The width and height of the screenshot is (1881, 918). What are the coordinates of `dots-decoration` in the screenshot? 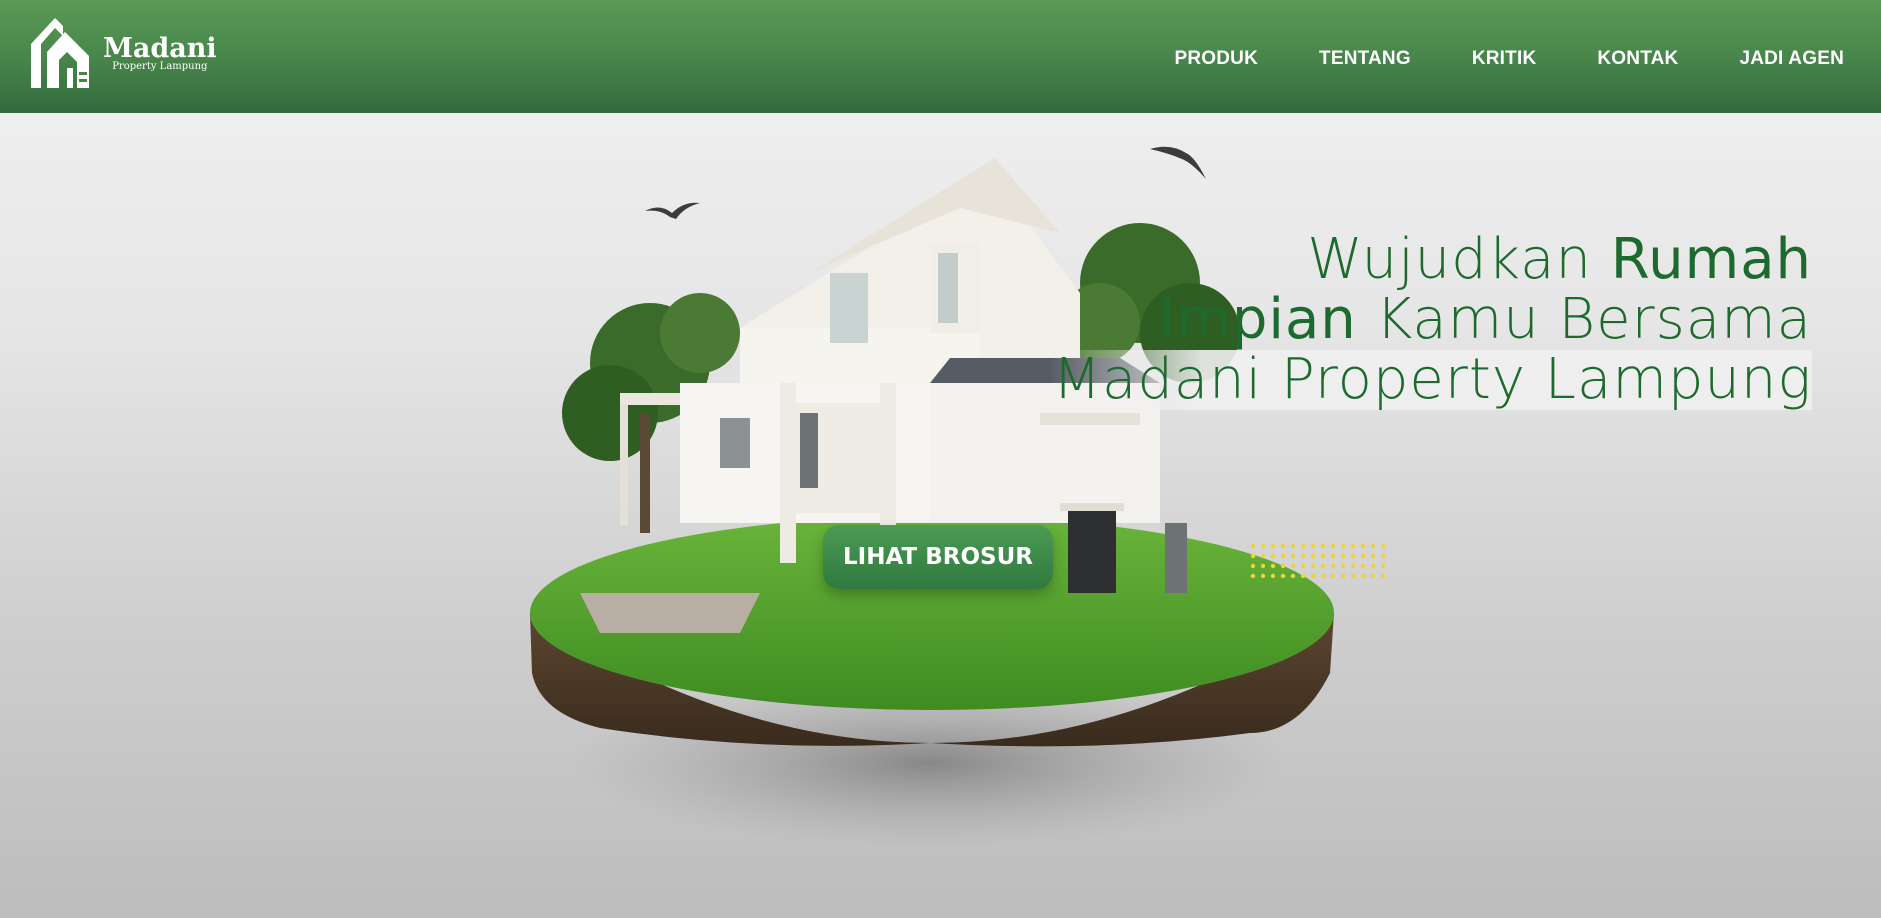 It's located at (1318, 558).